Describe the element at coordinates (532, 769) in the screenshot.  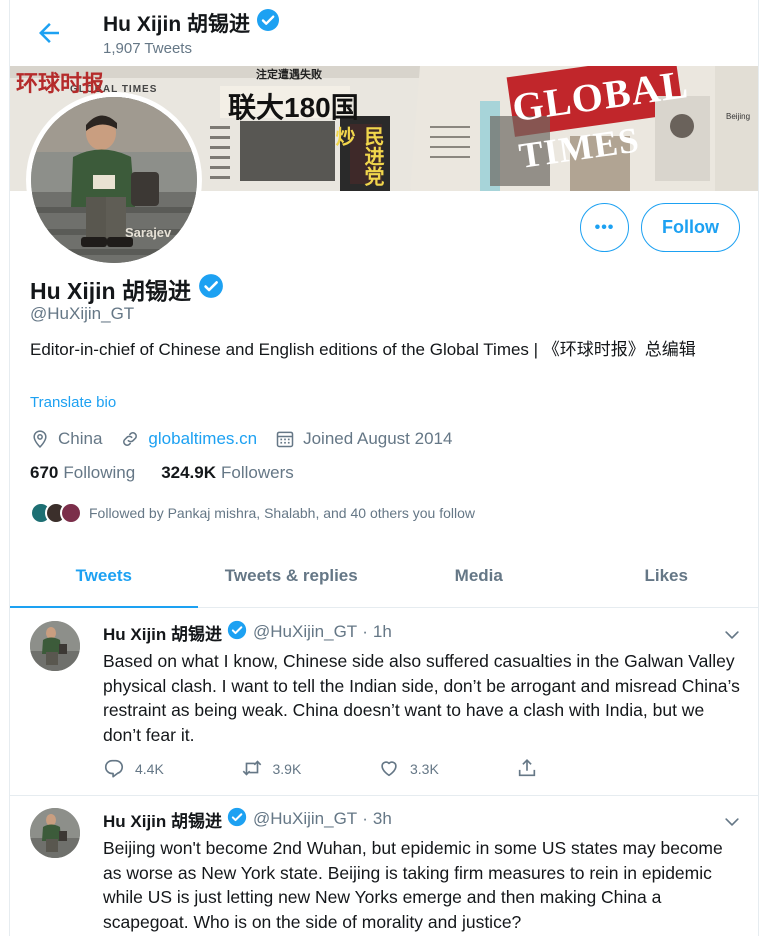
I see `share-icon` at that location.